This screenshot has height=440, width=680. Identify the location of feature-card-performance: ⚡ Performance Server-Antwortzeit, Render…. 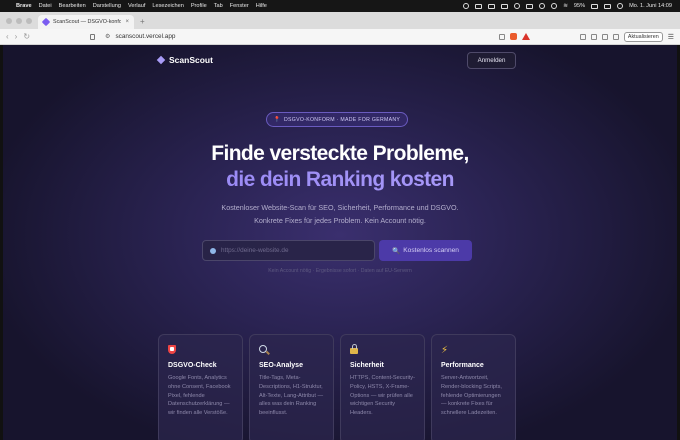
(473, 387).